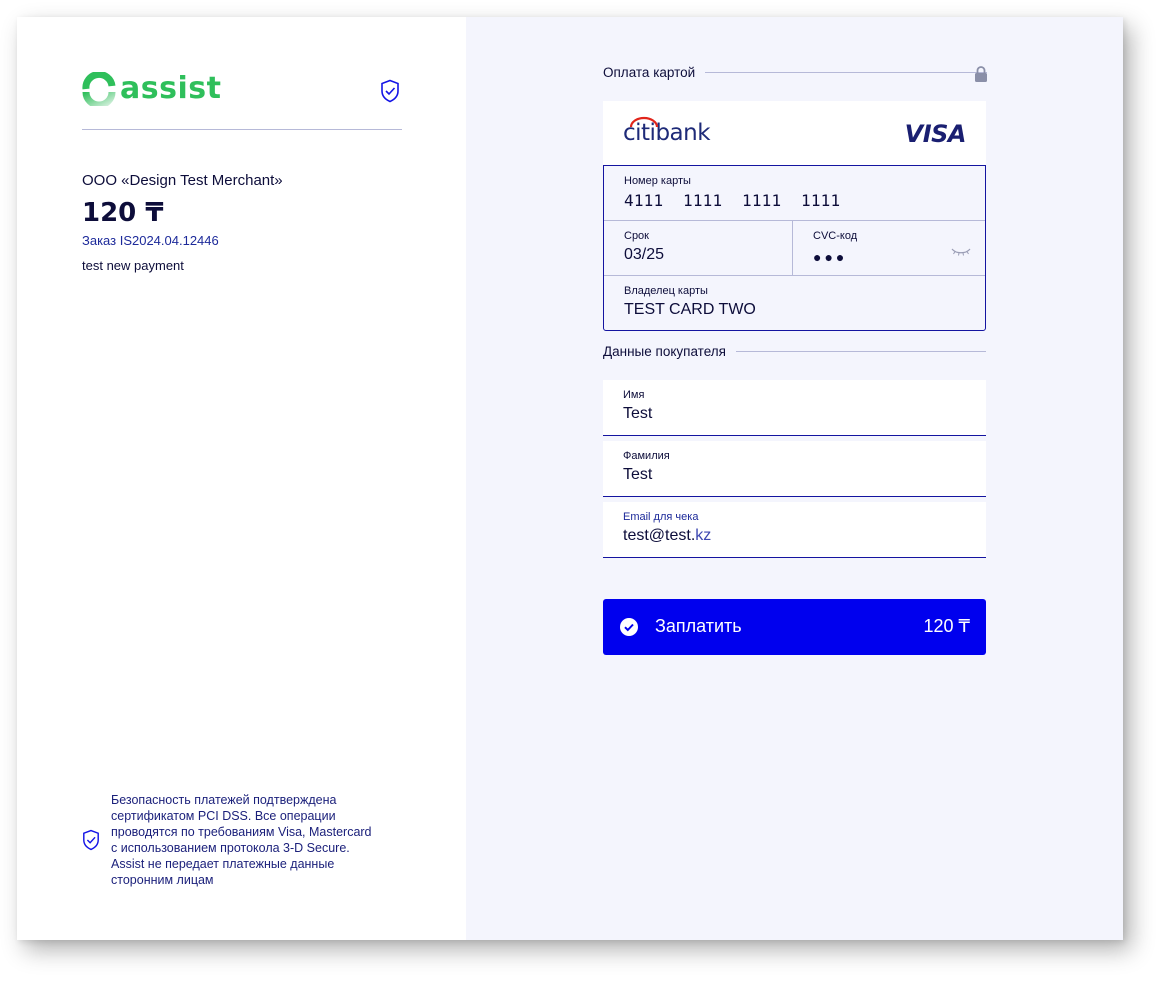  I want to click on eye-closed-icon, so click(961, 252).